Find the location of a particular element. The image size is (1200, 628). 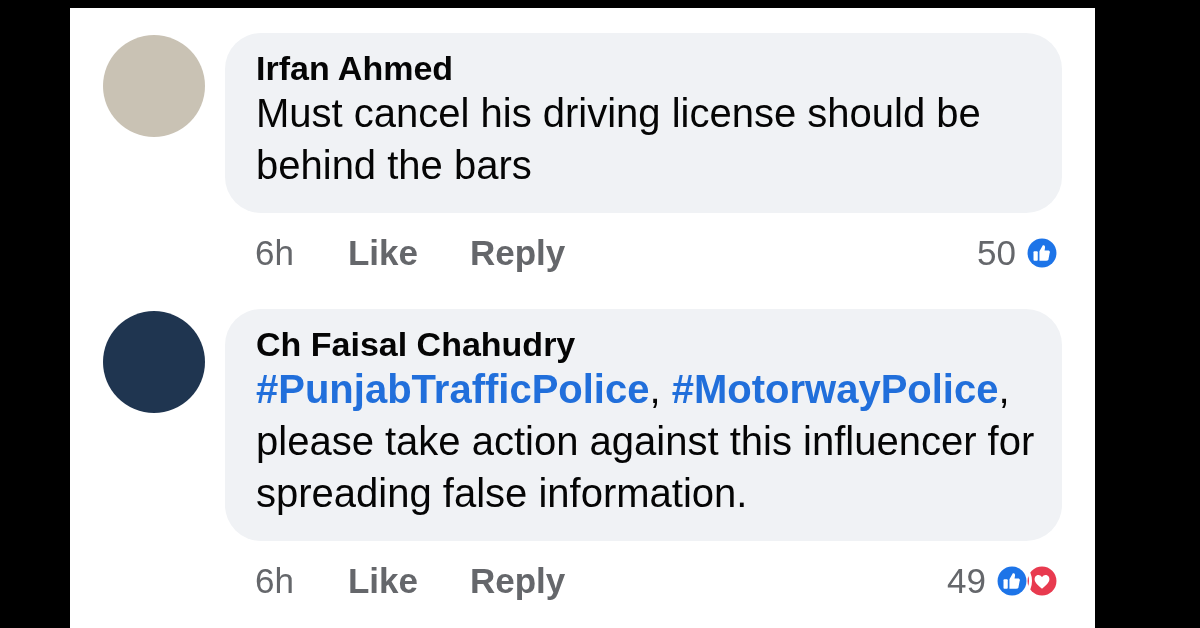

reaction-count: 50 is located at coordinates (996, 253).